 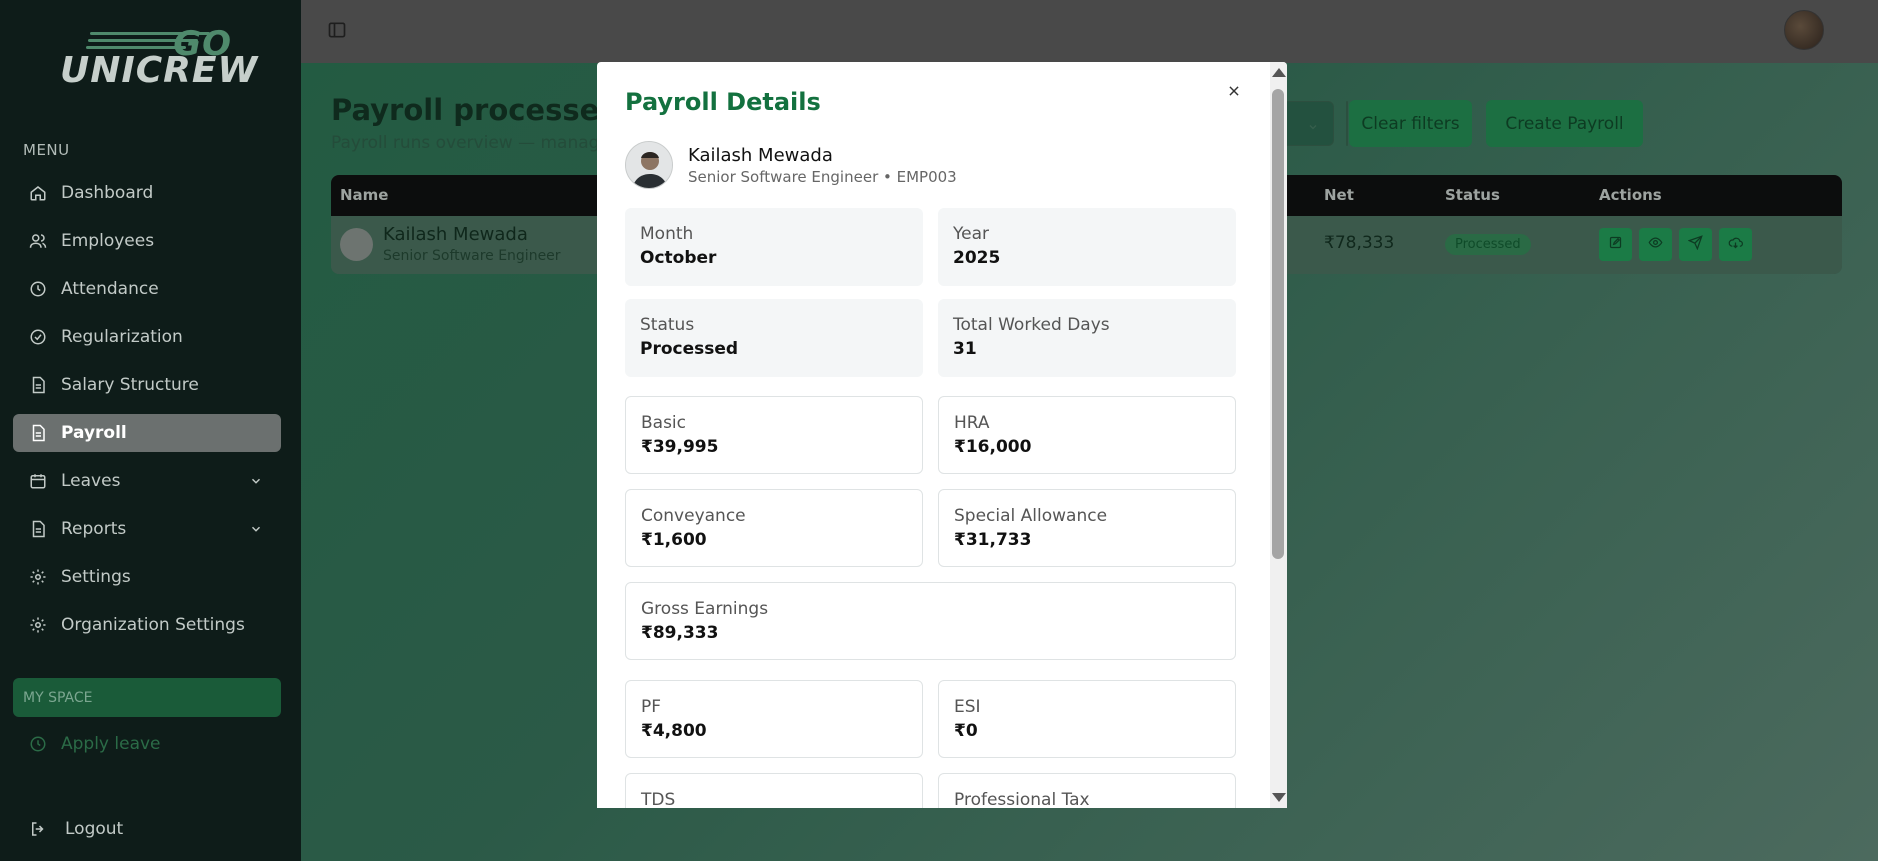 I want to click on field-label: Year, so click(x=971, y=234).